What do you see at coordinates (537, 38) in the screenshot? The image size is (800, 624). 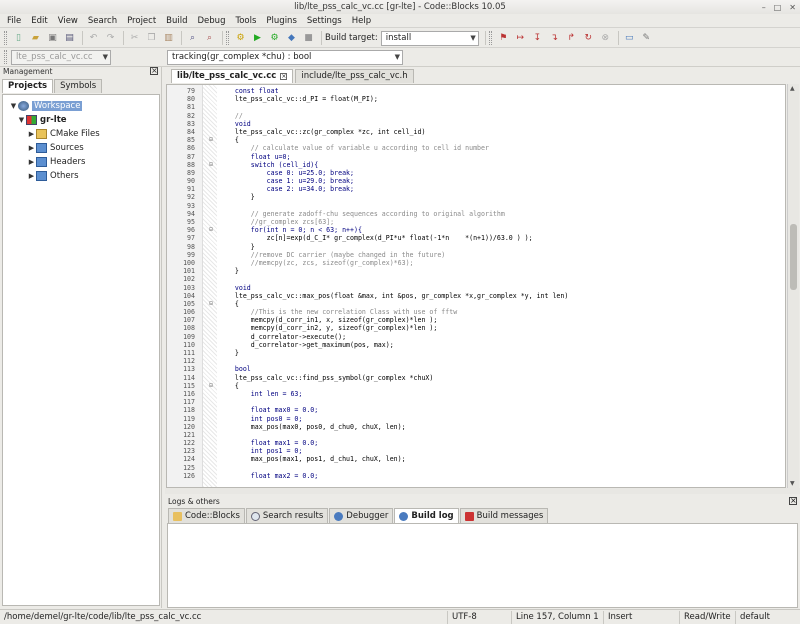 I see `next-line-icon: ↧` at bounding box center [537, 38].